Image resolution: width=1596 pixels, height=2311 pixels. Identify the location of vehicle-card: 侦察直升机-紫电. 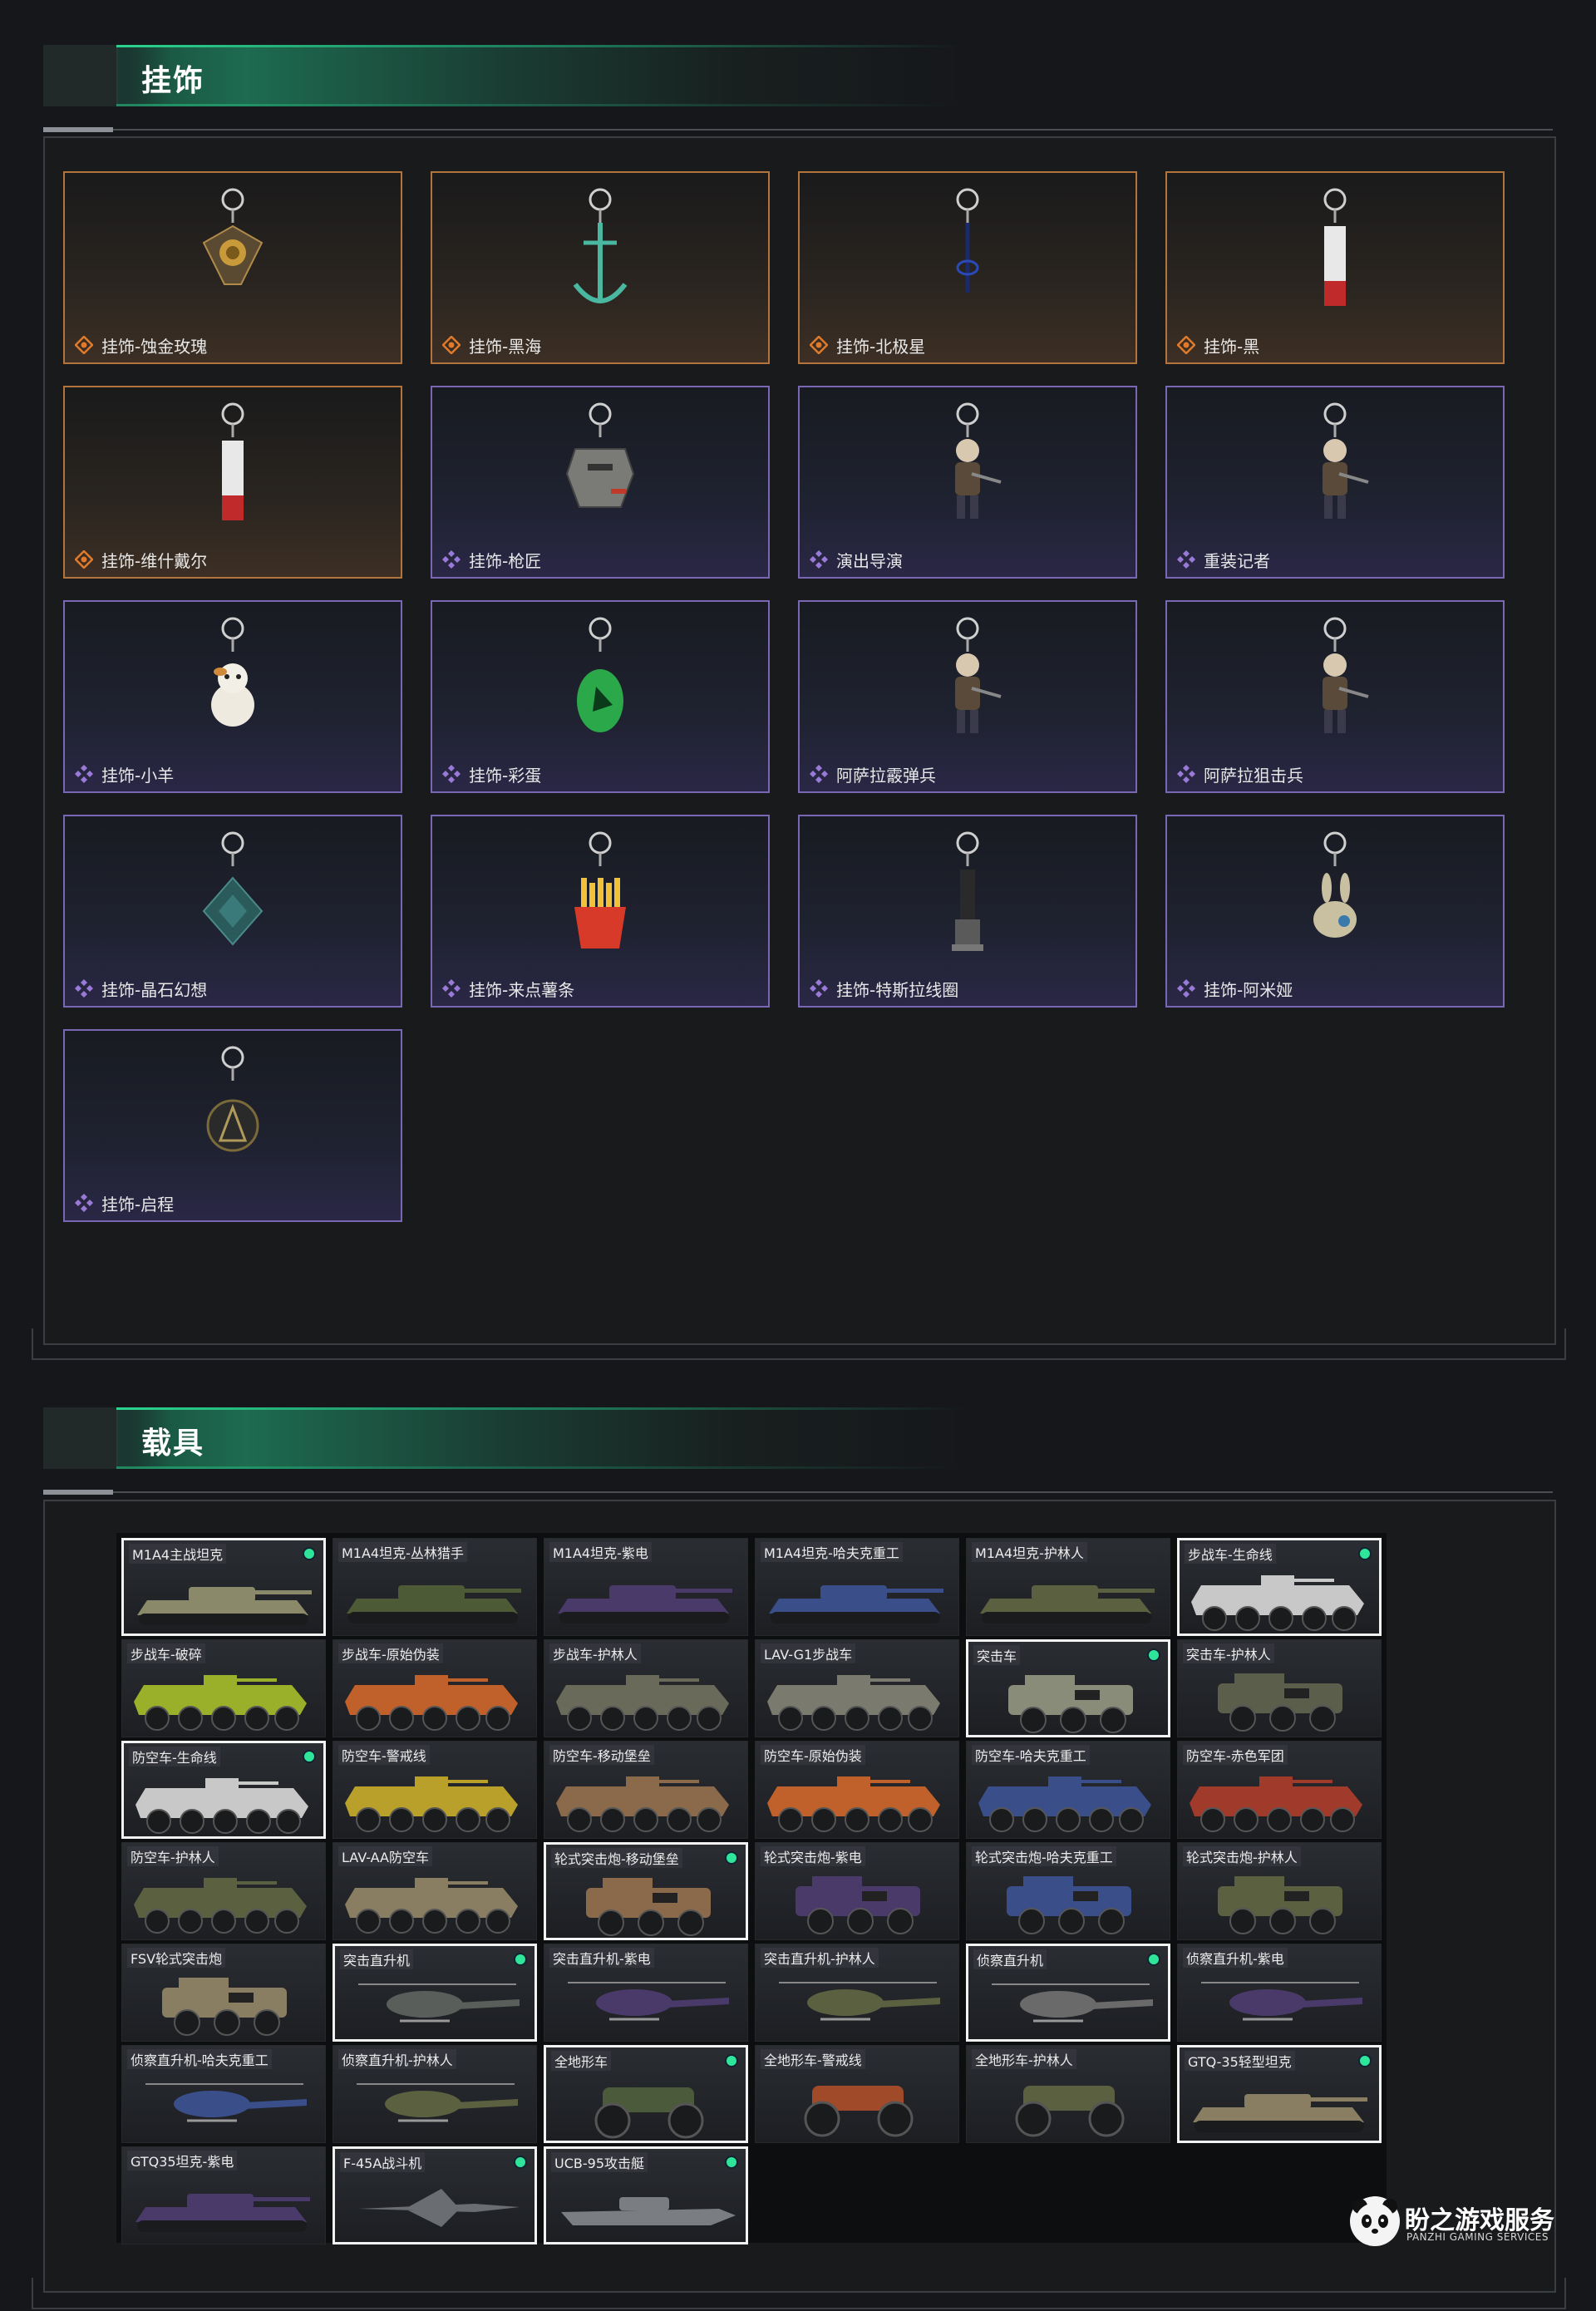
(1279, 1993).